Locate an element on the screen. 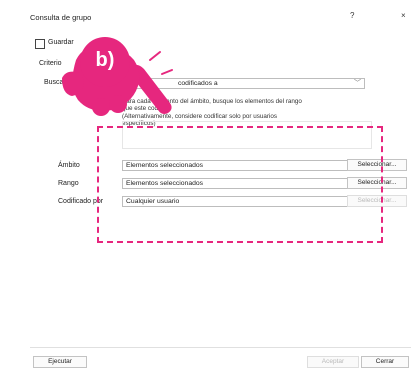  pointing-hand-icon is located at coordinates (117, 80).